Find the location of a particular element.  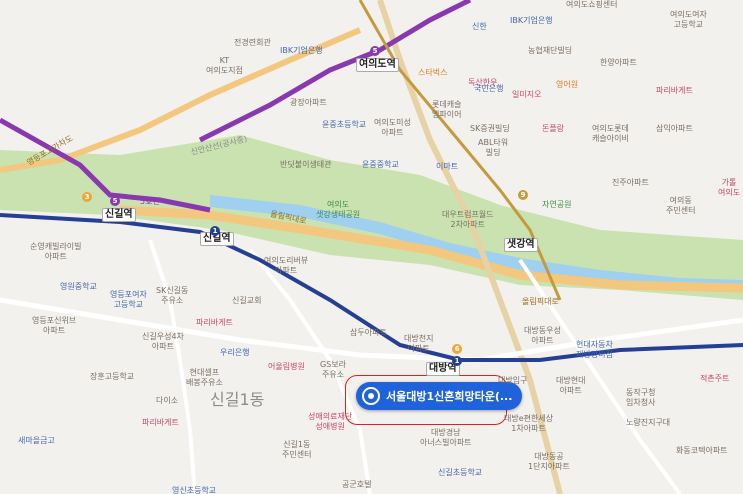

district-label: 신길1동 is located at coordinates (237, 399).